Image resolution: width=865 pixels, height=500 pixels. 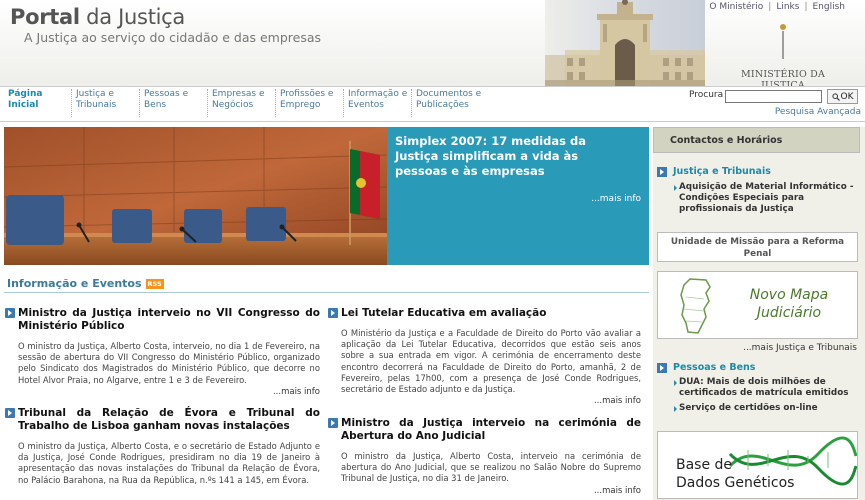 What do you see at coordinates (818, 112) in the screenshot?
I see `advanced-search-link: Pesquisa Avançada` at bounding box center [818, 112].